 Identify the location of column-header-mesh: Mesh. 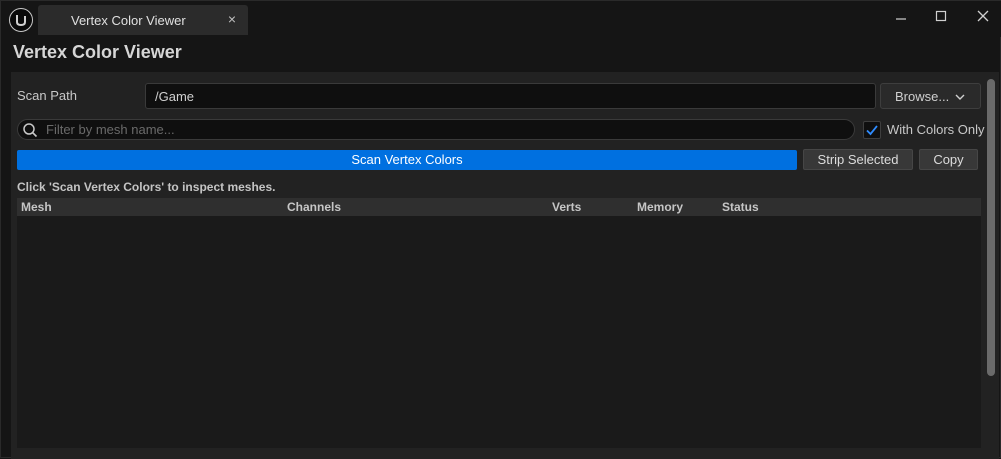
(36, 207).